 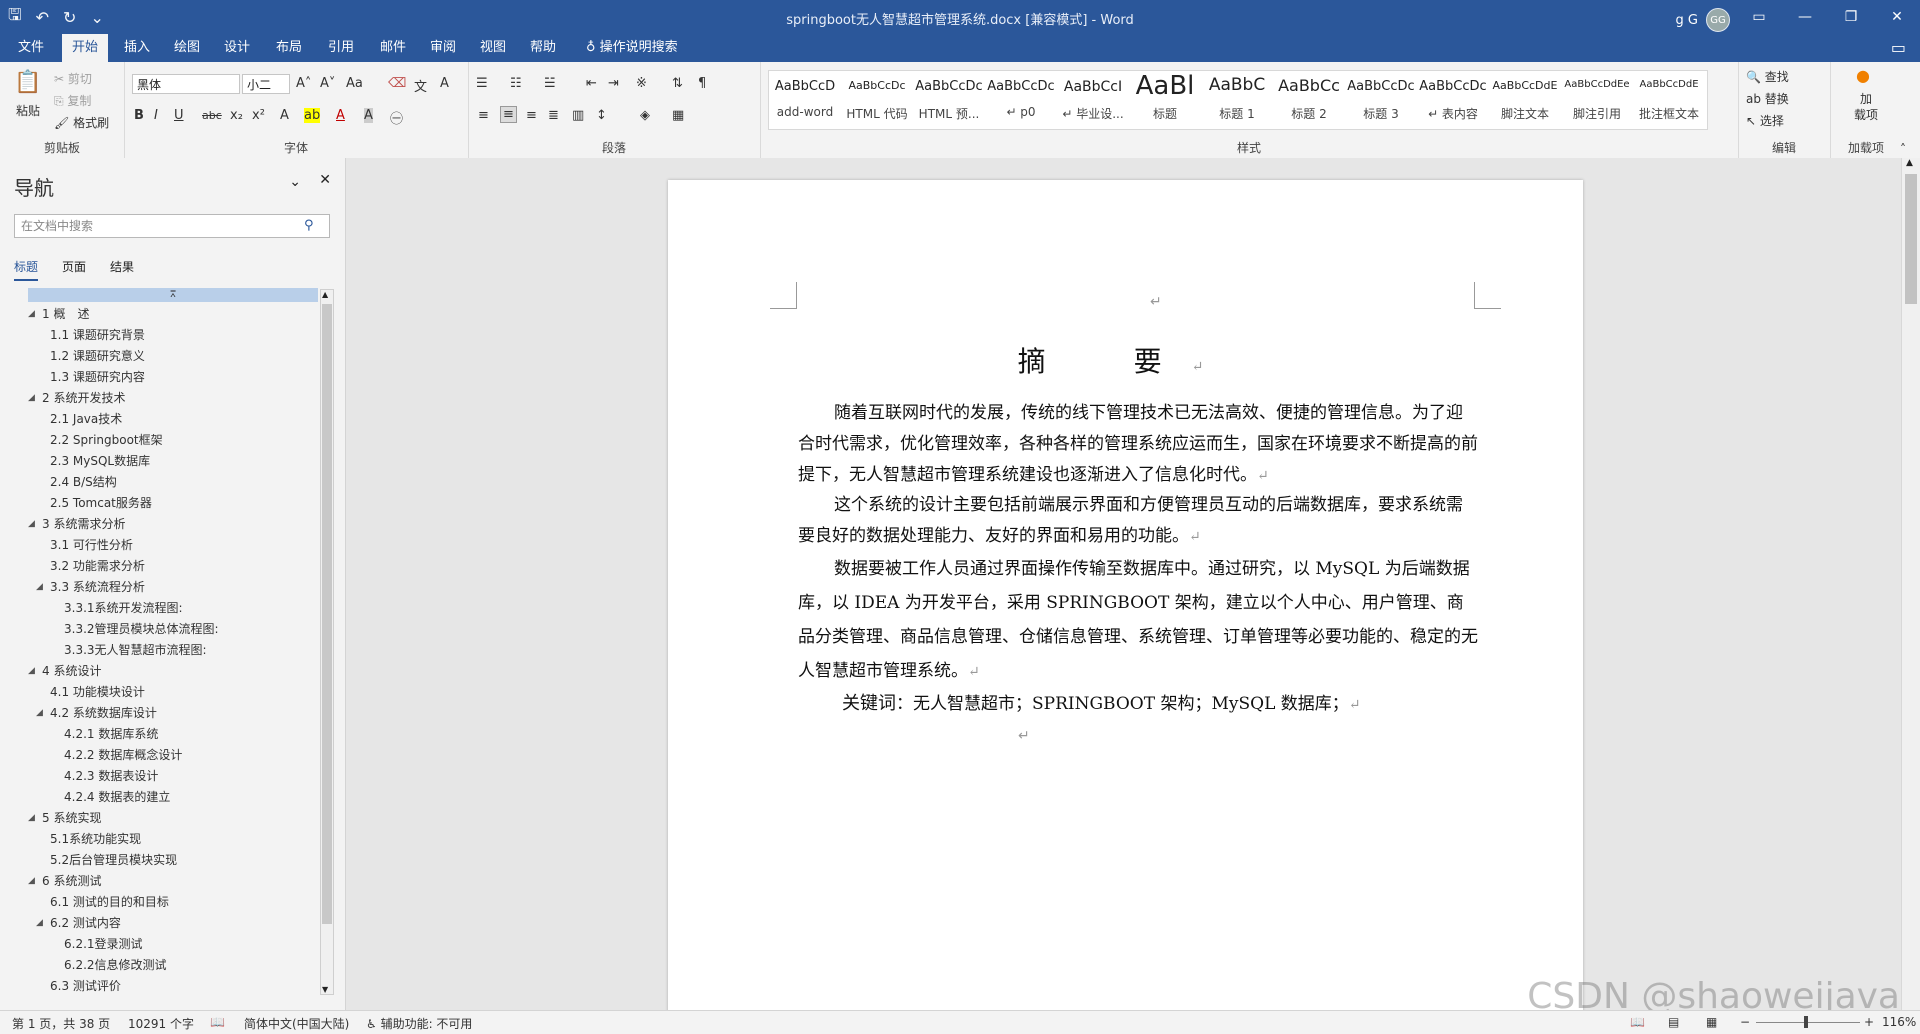 What do you see at coordinates (632, 48) in the screenshot?
I see `tell-me-search: ♁ 操作说明搜索` at bounding box center [632, 48].